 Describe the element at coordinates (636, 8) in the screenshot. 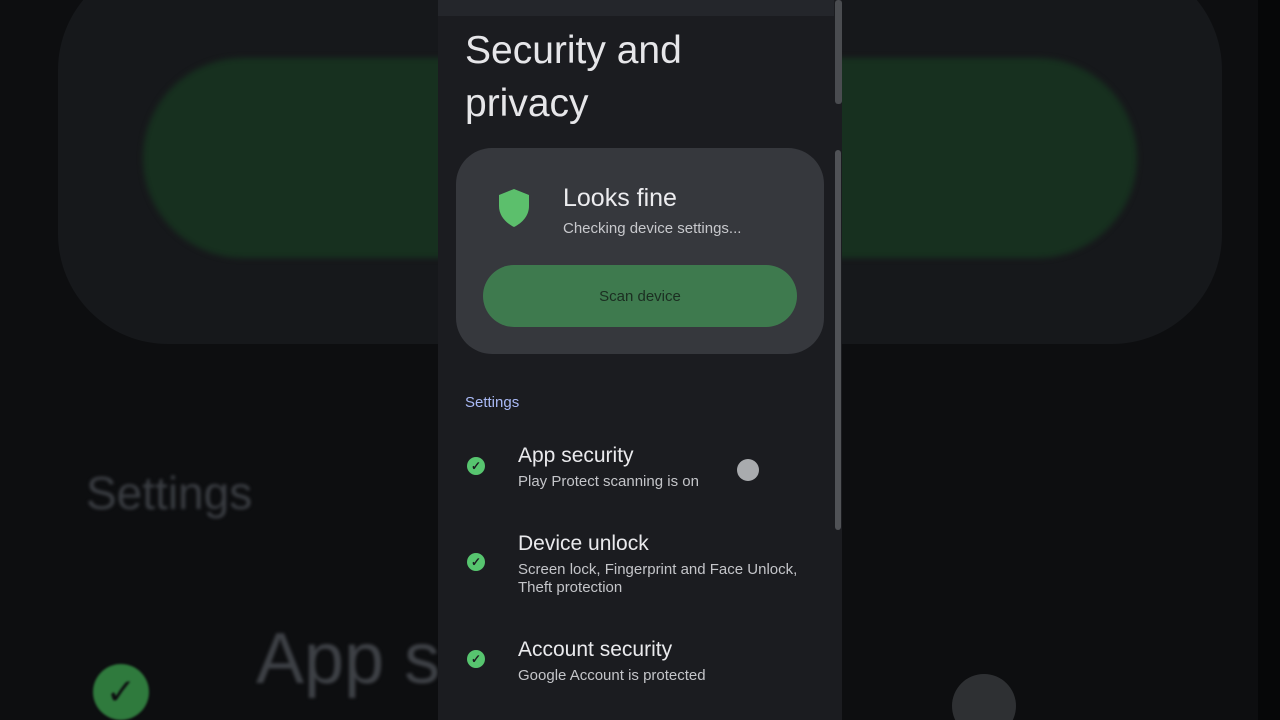

I see `top-app-bar` at that location.